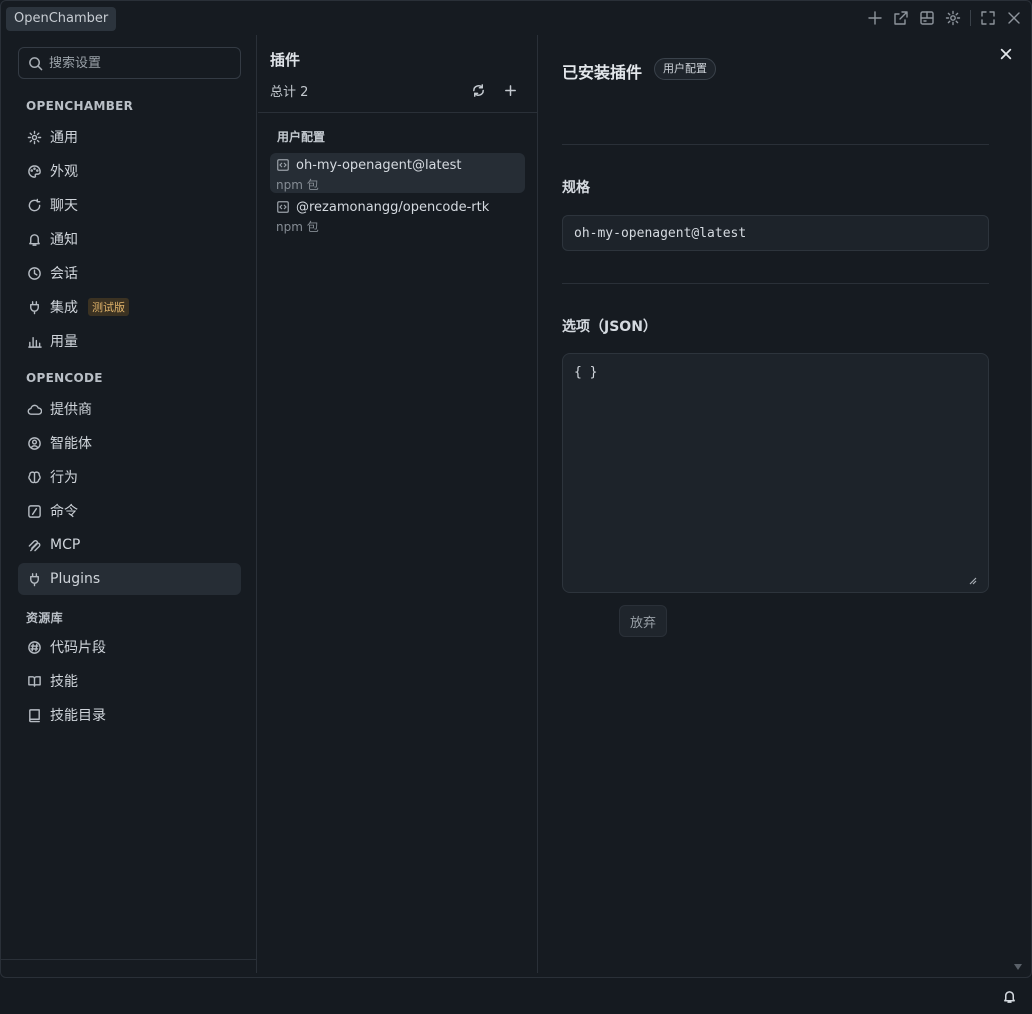 The height and width of the screenshot is (1014, 1032). Describe the element at coordinates (75, 579) in the screenshot. I see `sidebar-item-label: Plugins` at that location.